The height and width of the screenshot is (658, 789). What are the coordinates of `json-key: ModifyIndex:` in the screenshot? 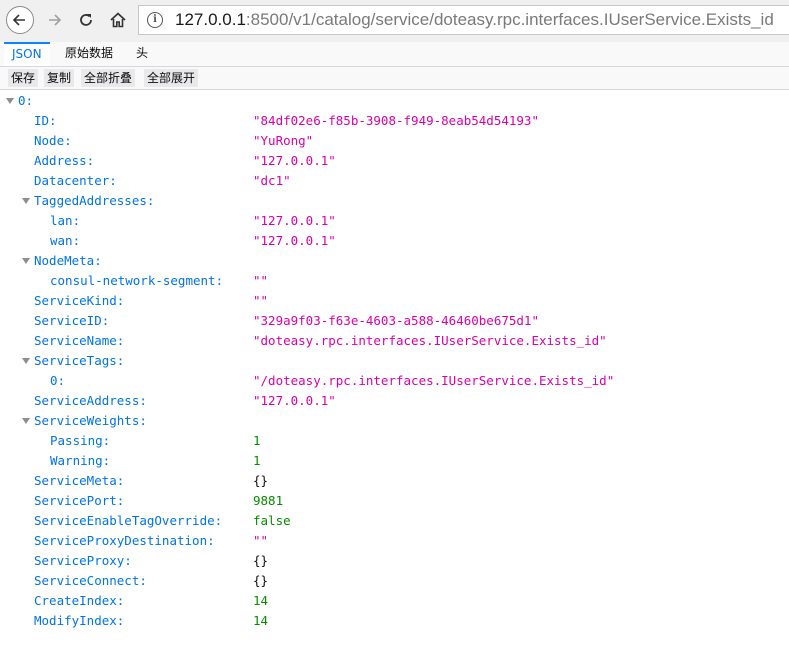 It's located at (79, 620).